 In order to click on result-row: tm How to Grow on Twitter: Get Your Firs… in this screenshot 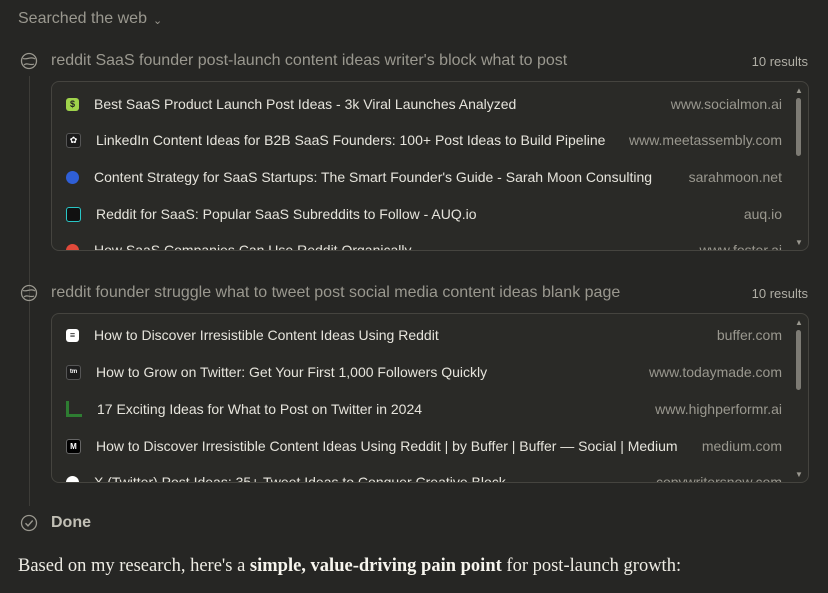, I will do `click(424, 372)`.